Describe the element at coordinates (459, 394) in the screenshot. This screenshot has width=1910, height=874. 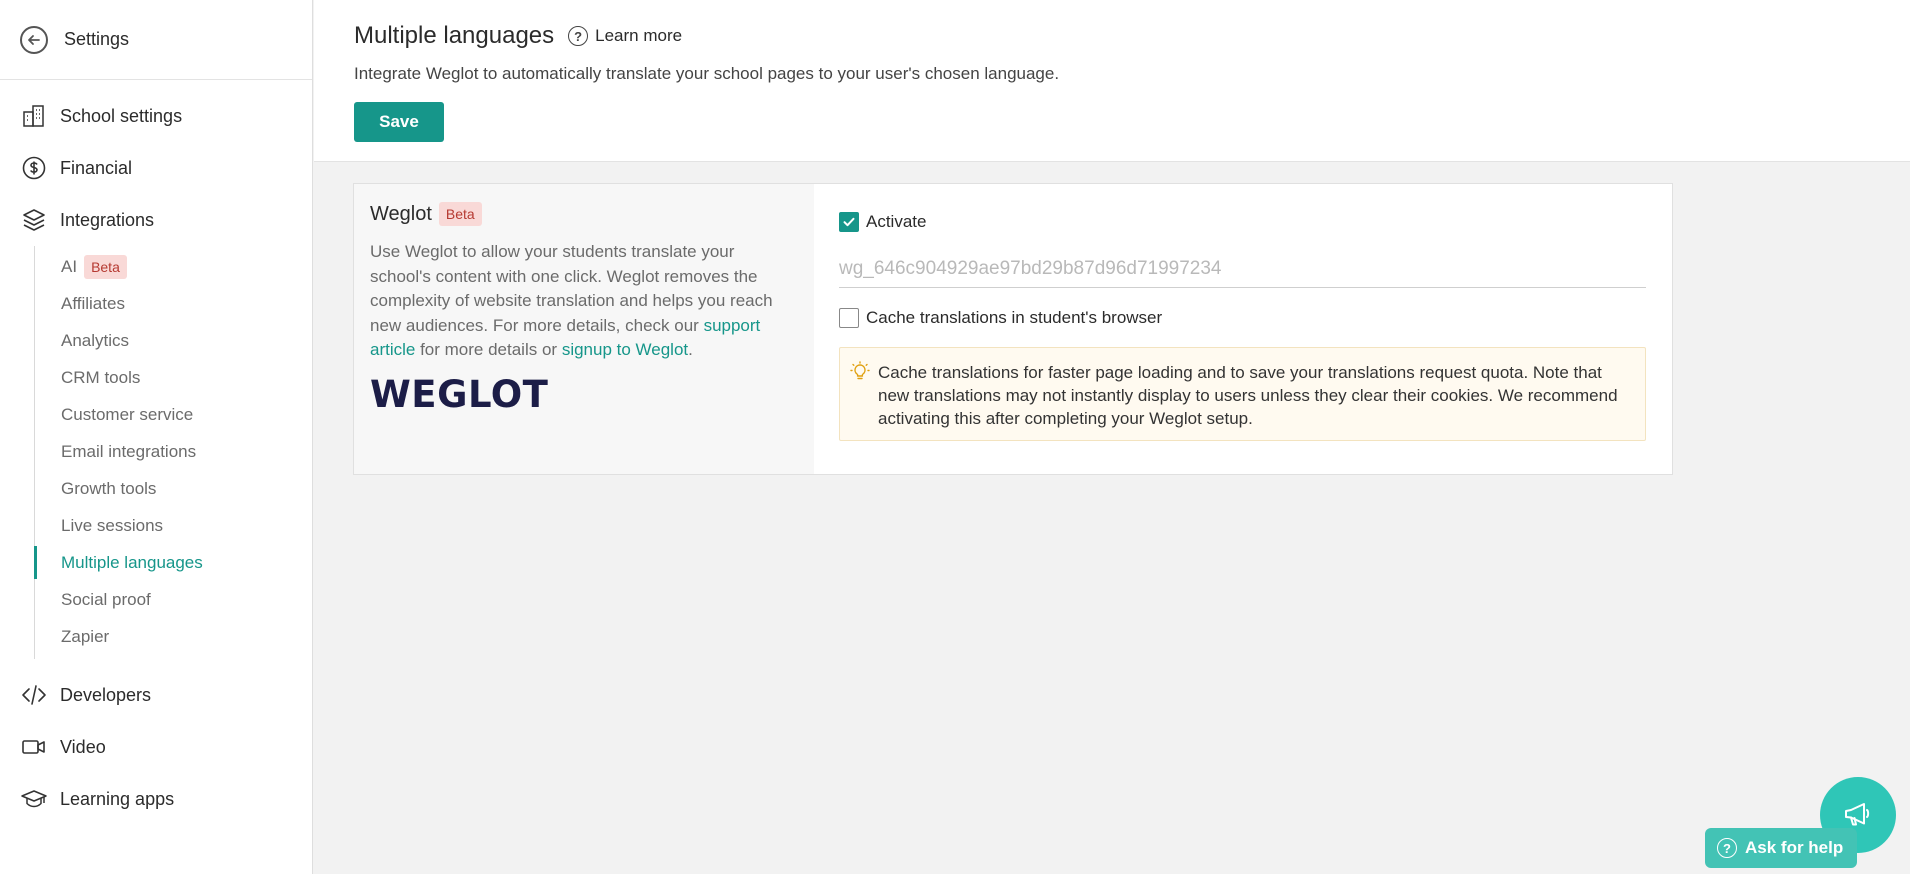
I see `weglot-logo: WEGLOT` at that location.